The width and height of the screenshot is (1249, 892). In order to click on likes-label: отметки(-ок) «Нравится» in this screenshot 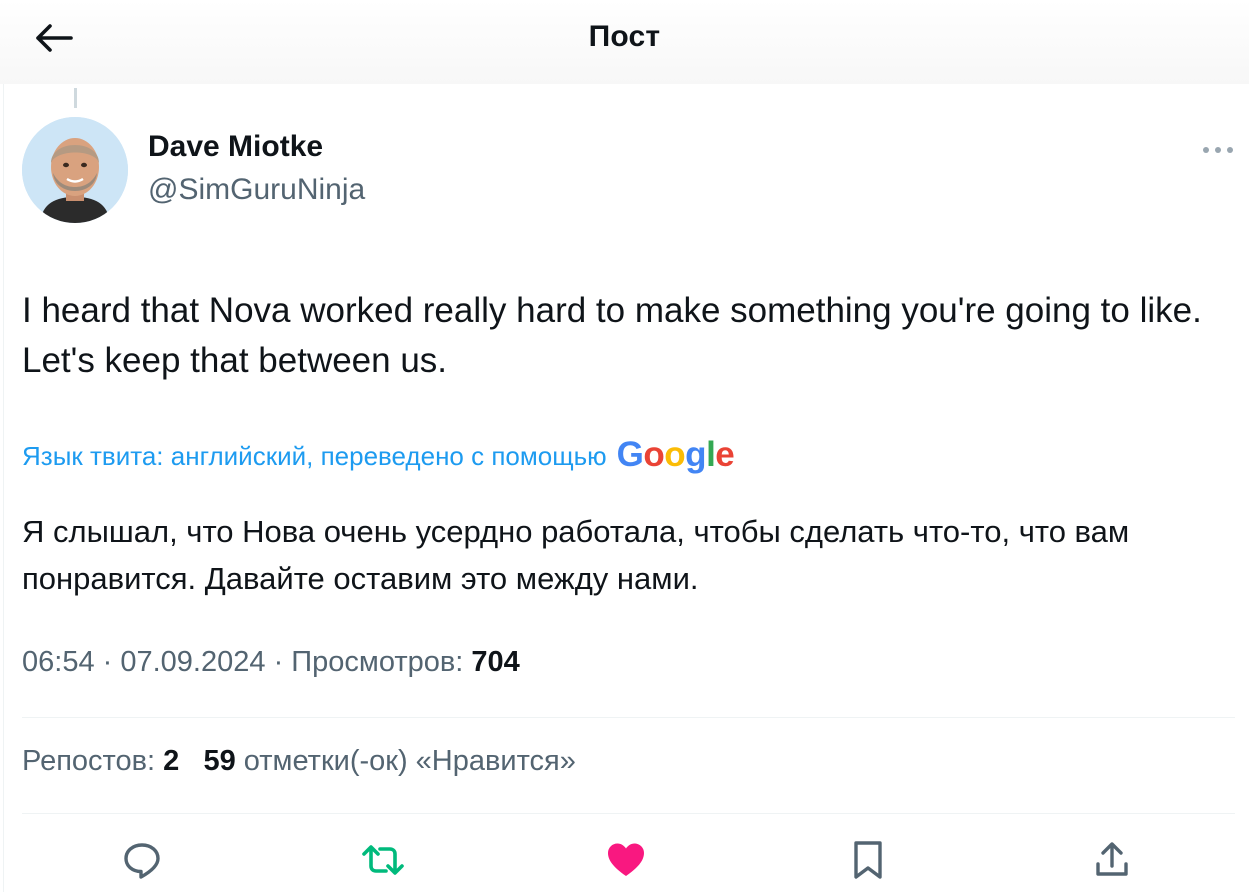, I will do `click(409, 761)`.